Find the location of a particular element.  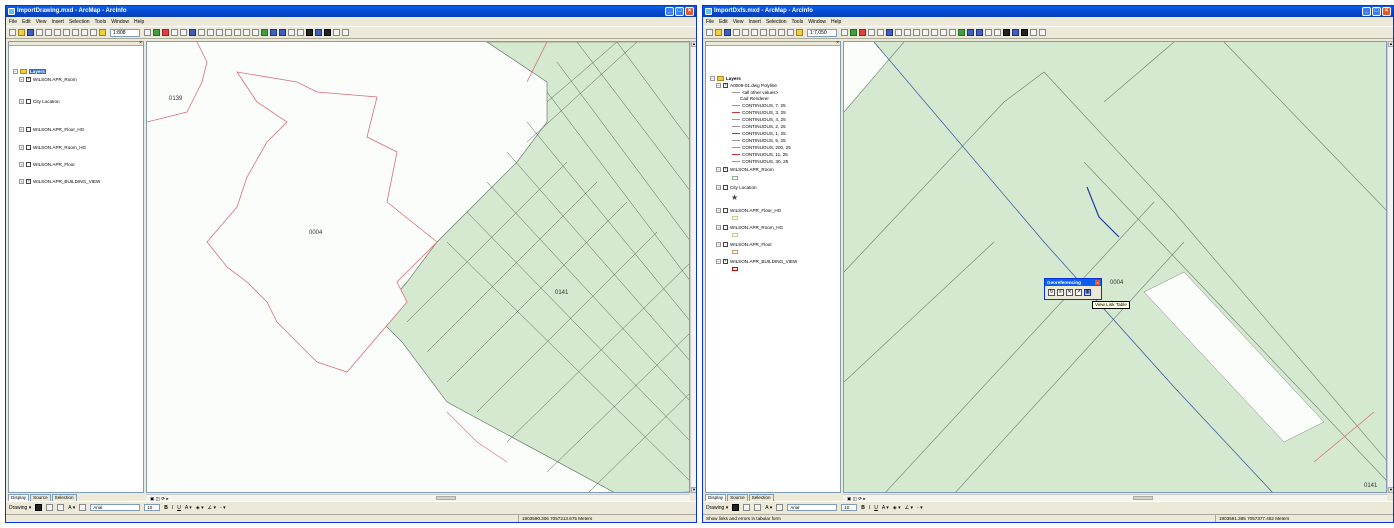

scroll-up-icon: ▲ is located at coordinates (1390, 44).